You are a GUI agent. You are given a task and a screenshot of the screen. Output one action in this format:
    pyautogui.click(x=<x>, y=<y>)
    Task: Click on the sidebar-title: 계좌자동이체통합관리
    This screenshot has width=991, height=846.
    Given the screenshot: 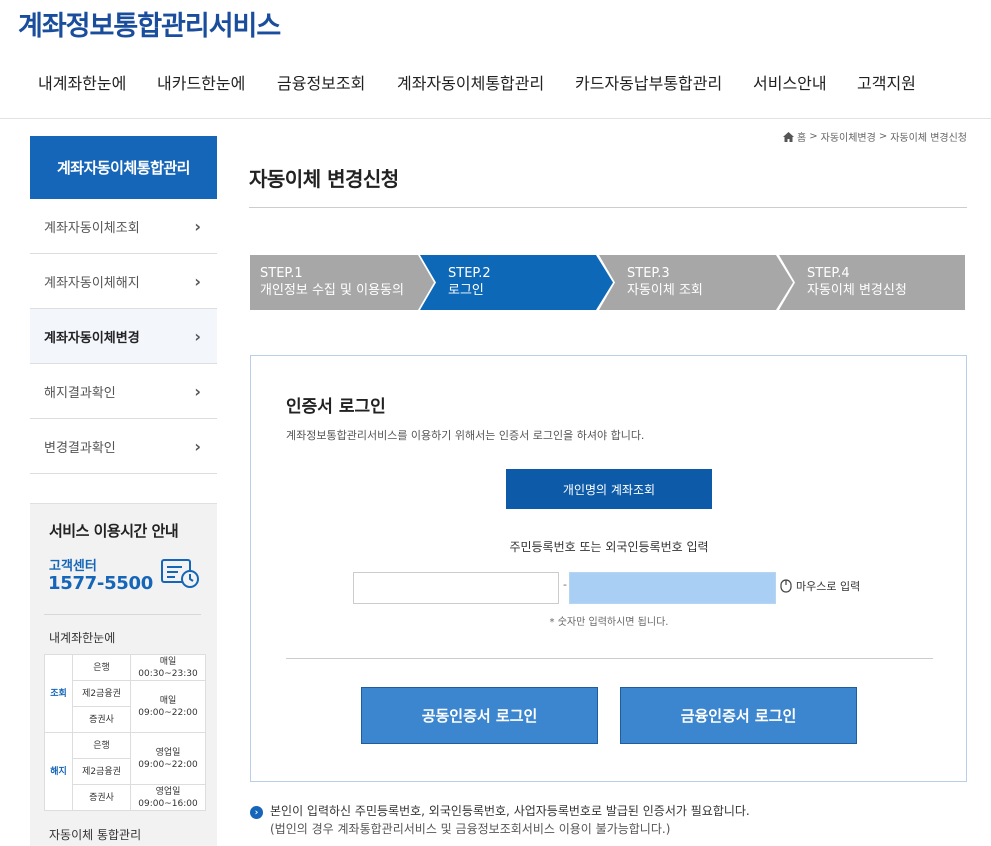 What is the action you would take?
    pyautogui.click(x=123, y=167)
    